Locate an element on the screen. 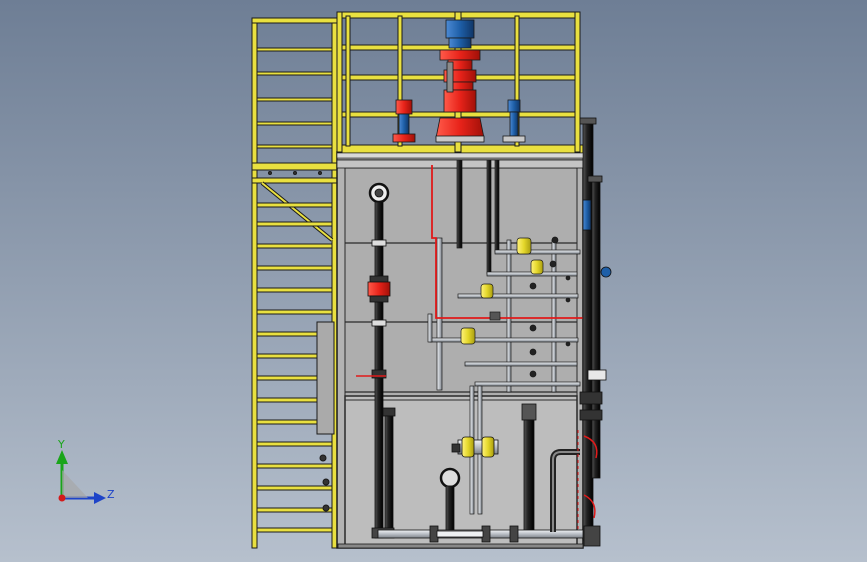  top-deck-grating is located at coordinates (460, 155).